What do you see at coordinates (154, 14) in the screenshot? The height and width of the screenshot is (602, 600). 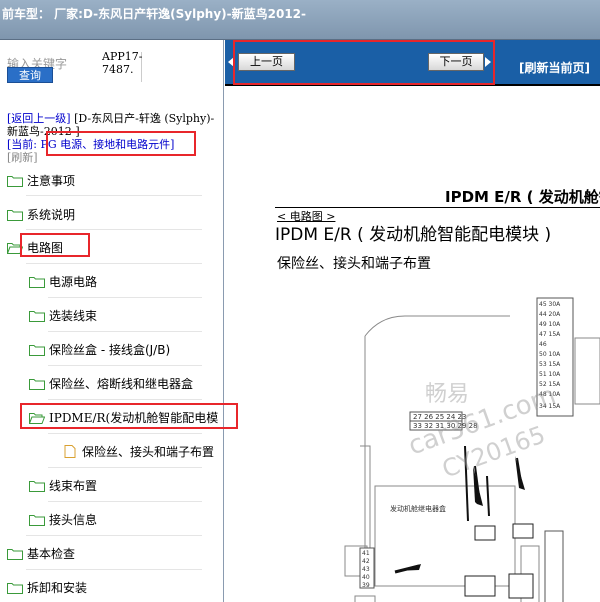 I see `vehicle-title: 前车型： 厂家:D-东风日产轩逸(Sylphy)-新蓝鸟2012-` at bounding box center [154, 14].